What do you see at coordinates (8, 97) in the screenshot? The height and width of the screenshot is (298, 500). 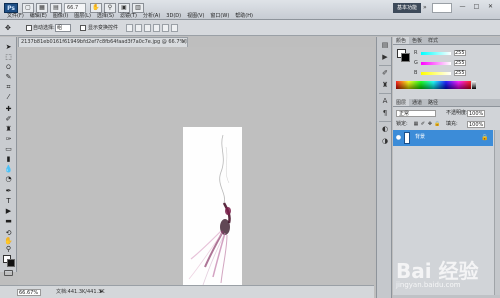 I see `eyedropper-tool-icon: ⁄` at bounding box center [8, 97].